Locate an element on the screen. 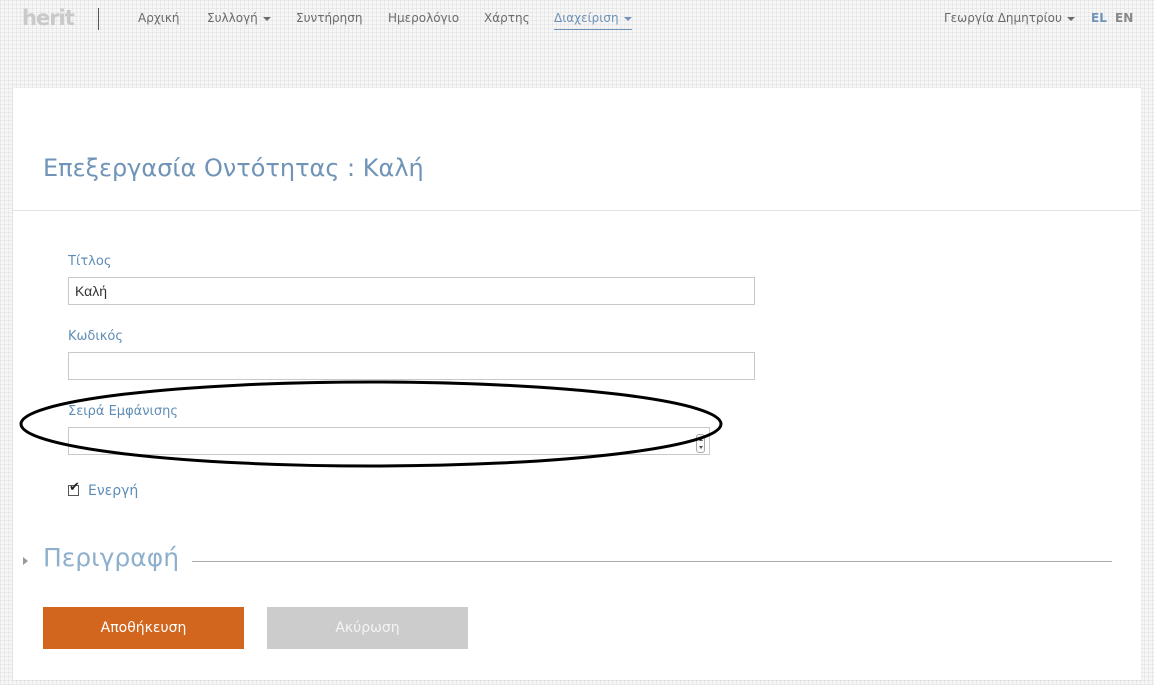  code-label: Κωδικός is located at coordinates (96, 336).